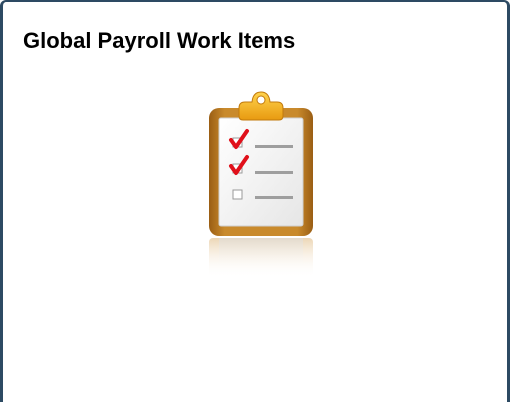  Describe the element at coordinates (259, 186) in the screenshot. I see `clipboard-checklist-icon` at that location.